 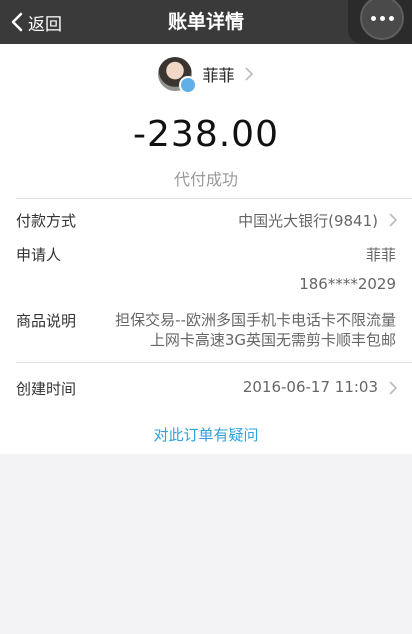 I want to click on more-menu-area, so click(x=380, y=22).